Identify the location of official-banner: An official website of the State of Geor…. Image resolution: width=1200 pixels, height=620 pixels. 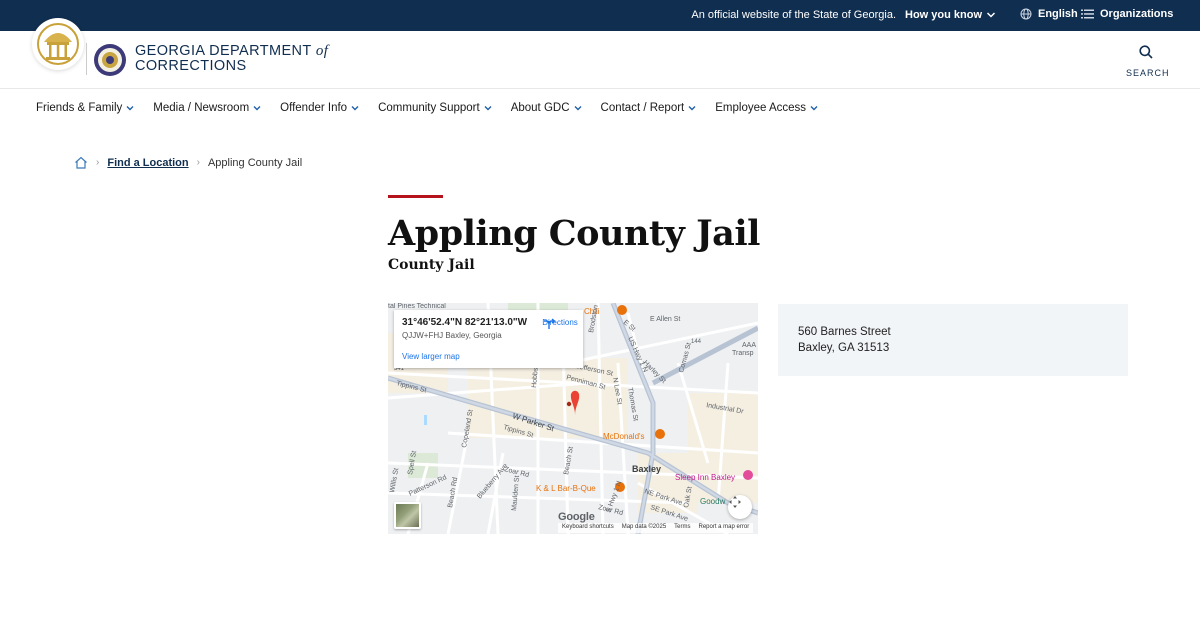
(600, 15).